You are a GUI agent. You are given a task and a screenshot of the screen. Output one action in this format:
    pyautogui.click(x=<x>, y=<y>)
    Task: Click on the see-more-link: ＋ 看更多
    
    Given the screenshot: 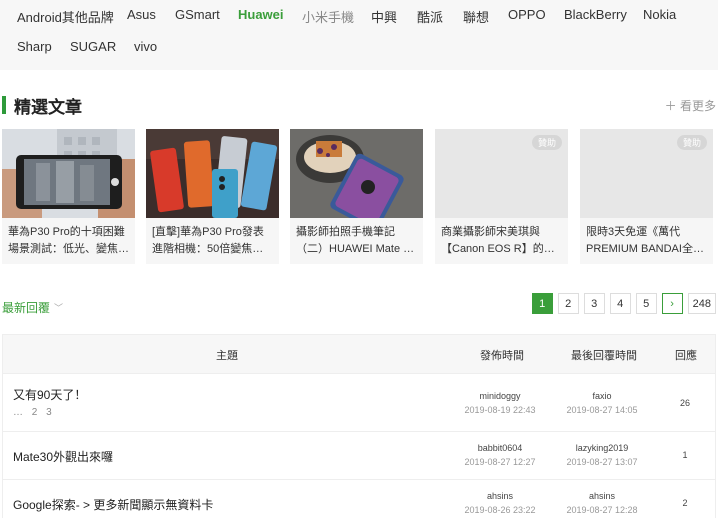 What is the action you would take?
    pyautogui.click(x=690, y=105)
    